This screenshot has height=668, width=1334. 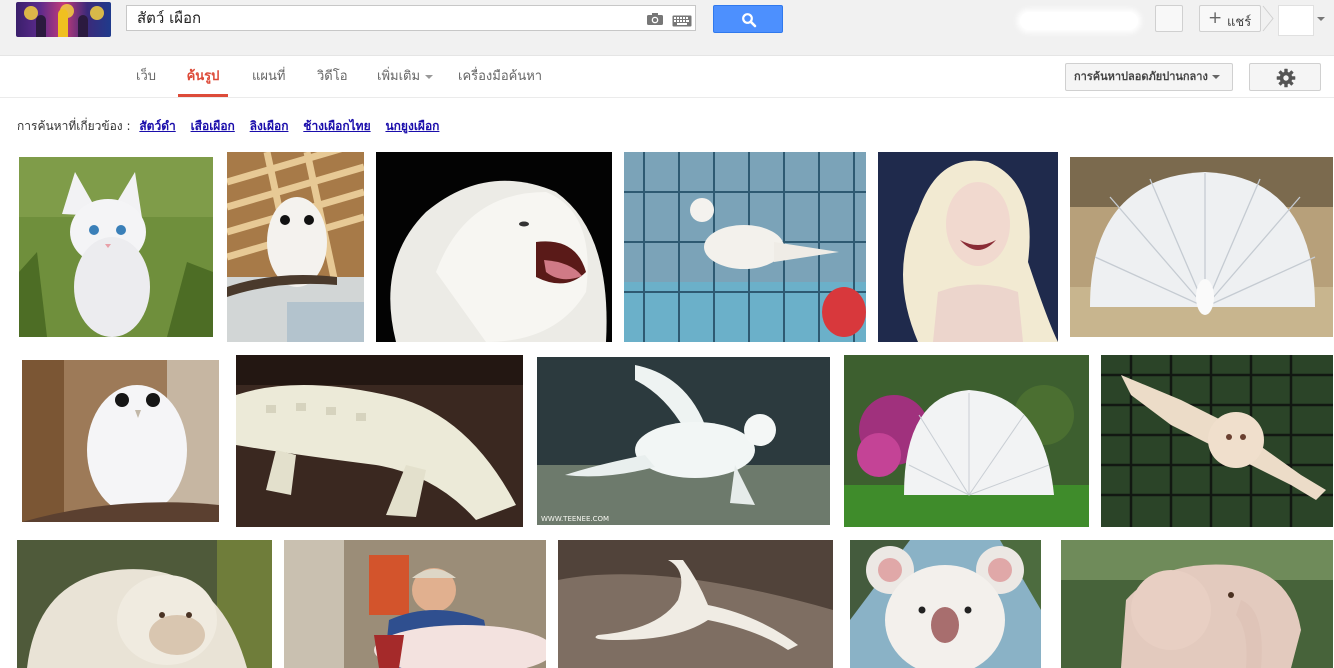 I want to click on safesearch-button: การค้นหาปลอดภัยปานกลาง, so click(x=1149, y=77).